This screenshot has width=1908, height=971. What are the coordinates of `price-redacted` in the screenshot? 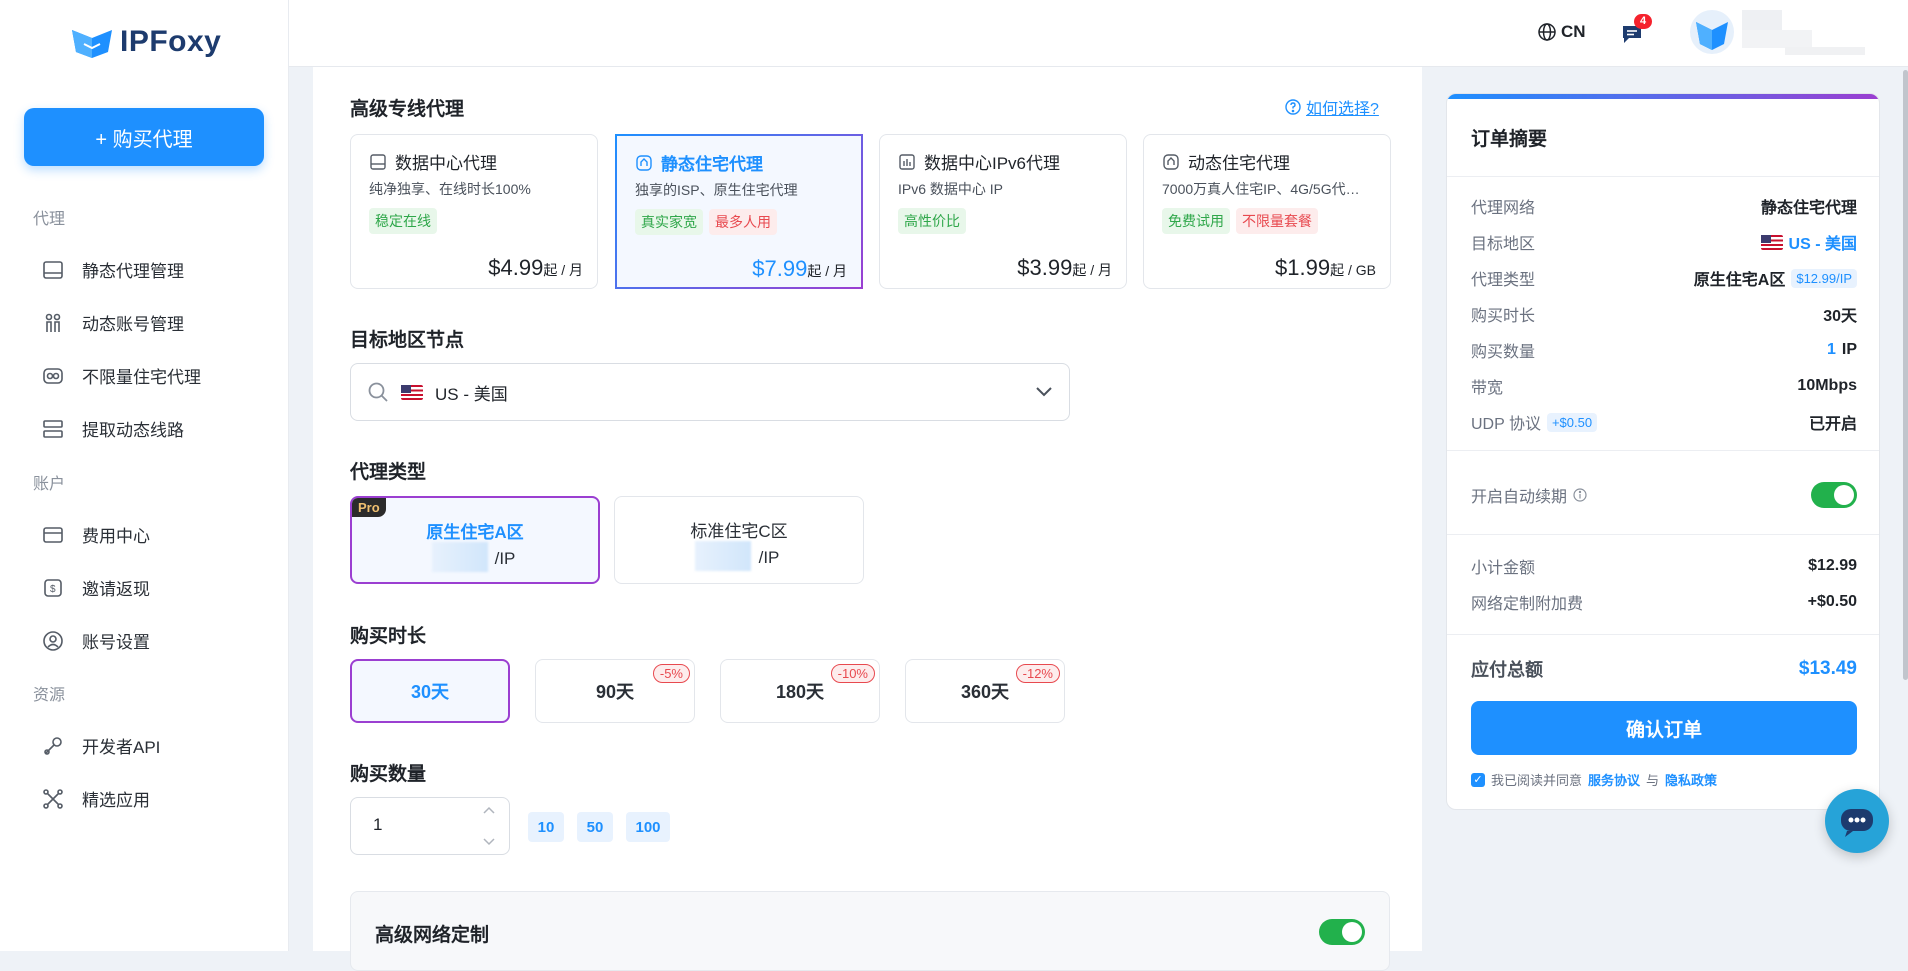 It's located at (460, 557).